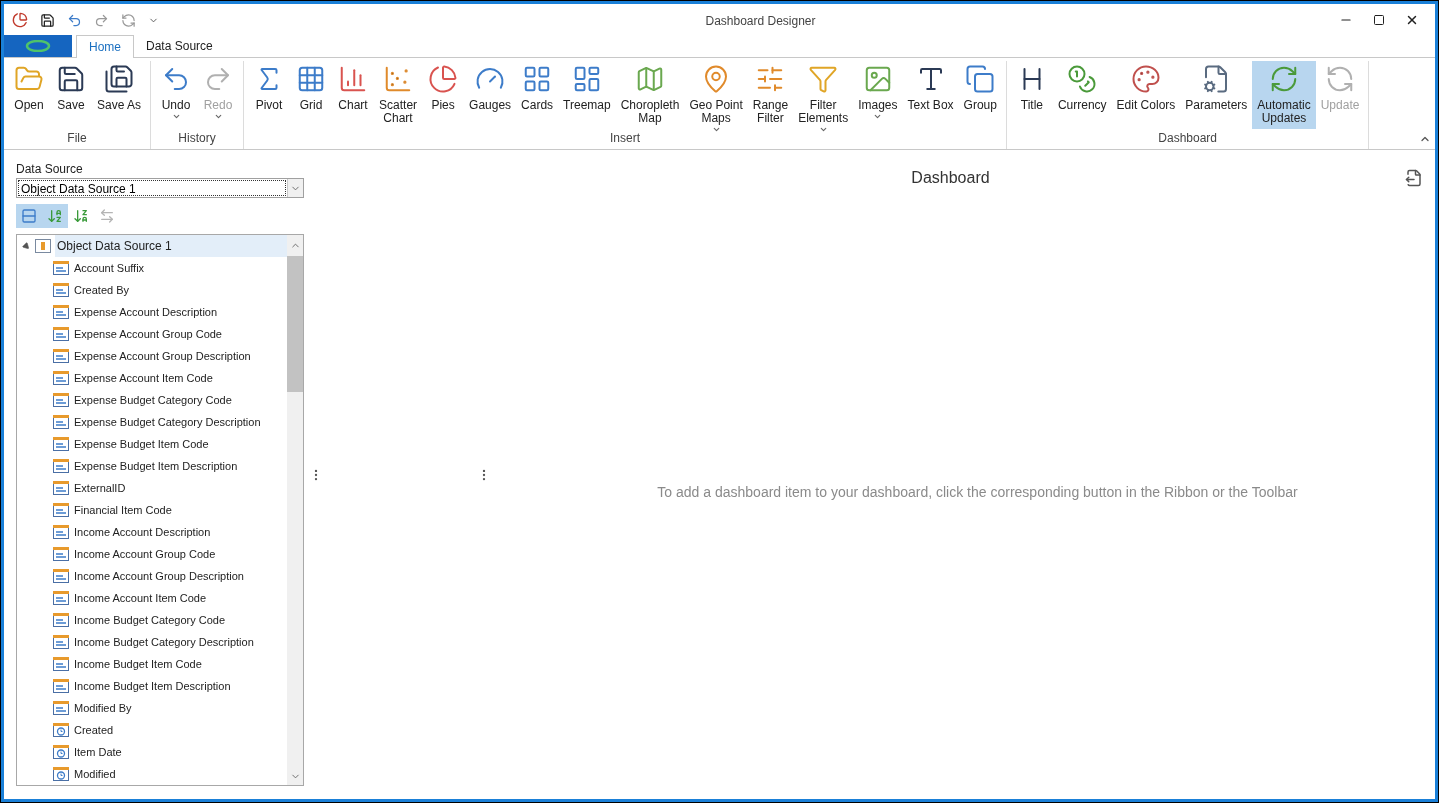  Describe the element at coordinates (146, 312) in the screenshot. I see `tree-item: Expense Account Description` at that location.